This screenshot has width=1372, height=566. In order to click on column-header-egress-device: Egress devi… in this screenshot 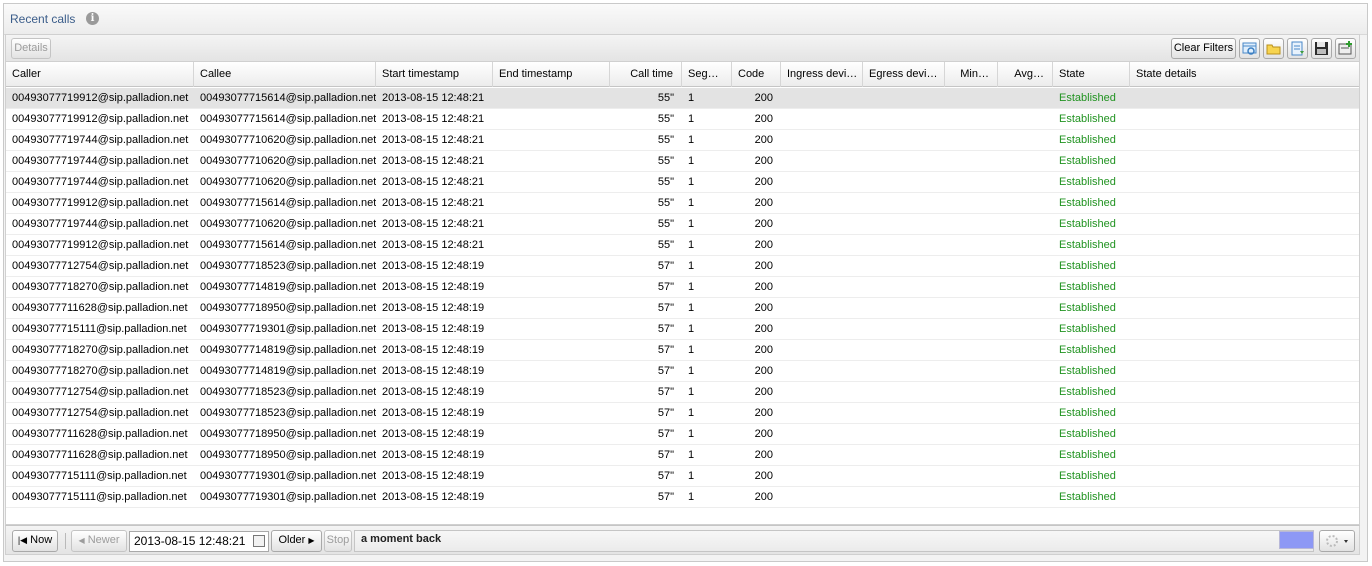, I will do `click(904, 74)`.